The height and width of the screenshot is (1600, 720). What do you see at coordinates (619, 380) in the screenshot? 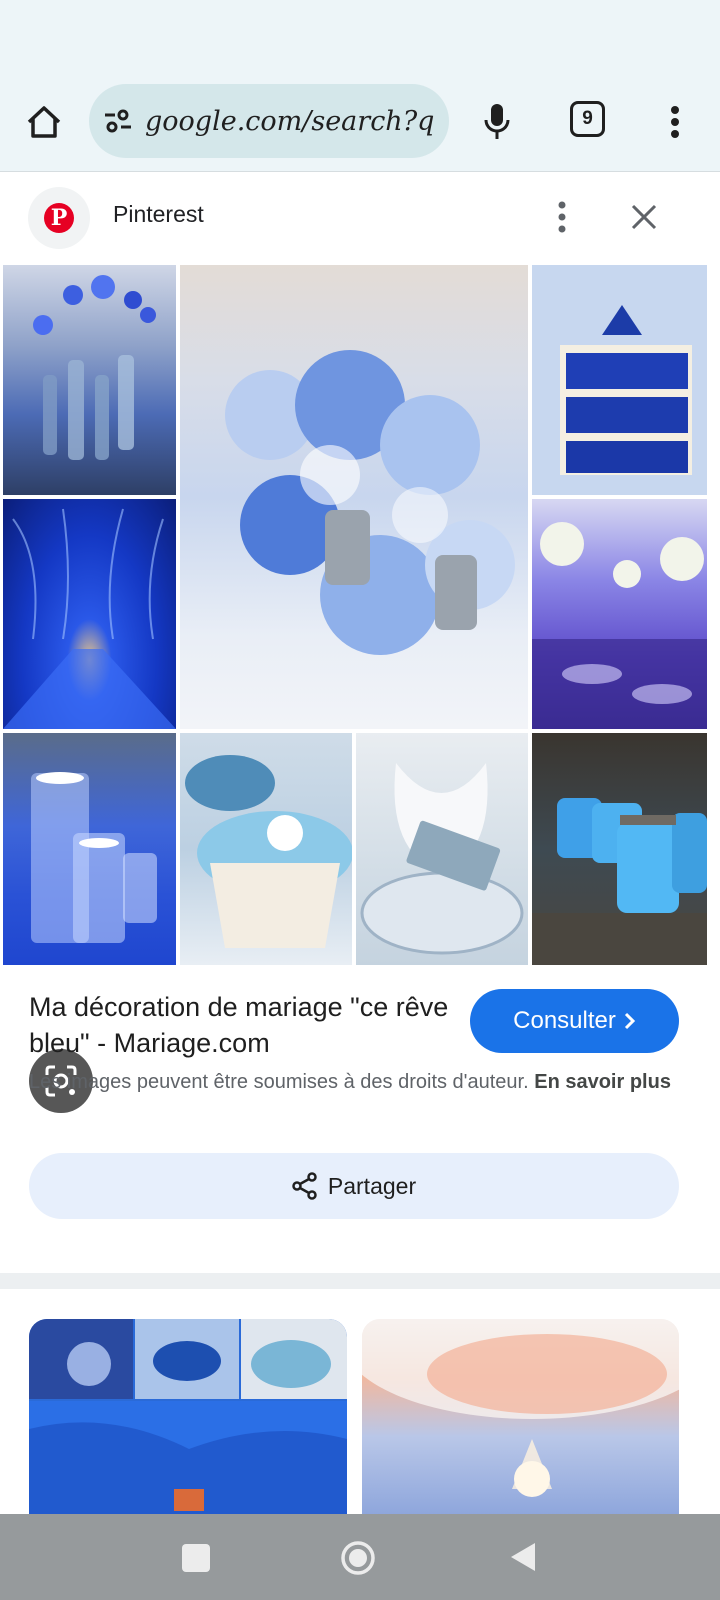
I see `image-tile-blue-cake` at bounding box center [619, 380].